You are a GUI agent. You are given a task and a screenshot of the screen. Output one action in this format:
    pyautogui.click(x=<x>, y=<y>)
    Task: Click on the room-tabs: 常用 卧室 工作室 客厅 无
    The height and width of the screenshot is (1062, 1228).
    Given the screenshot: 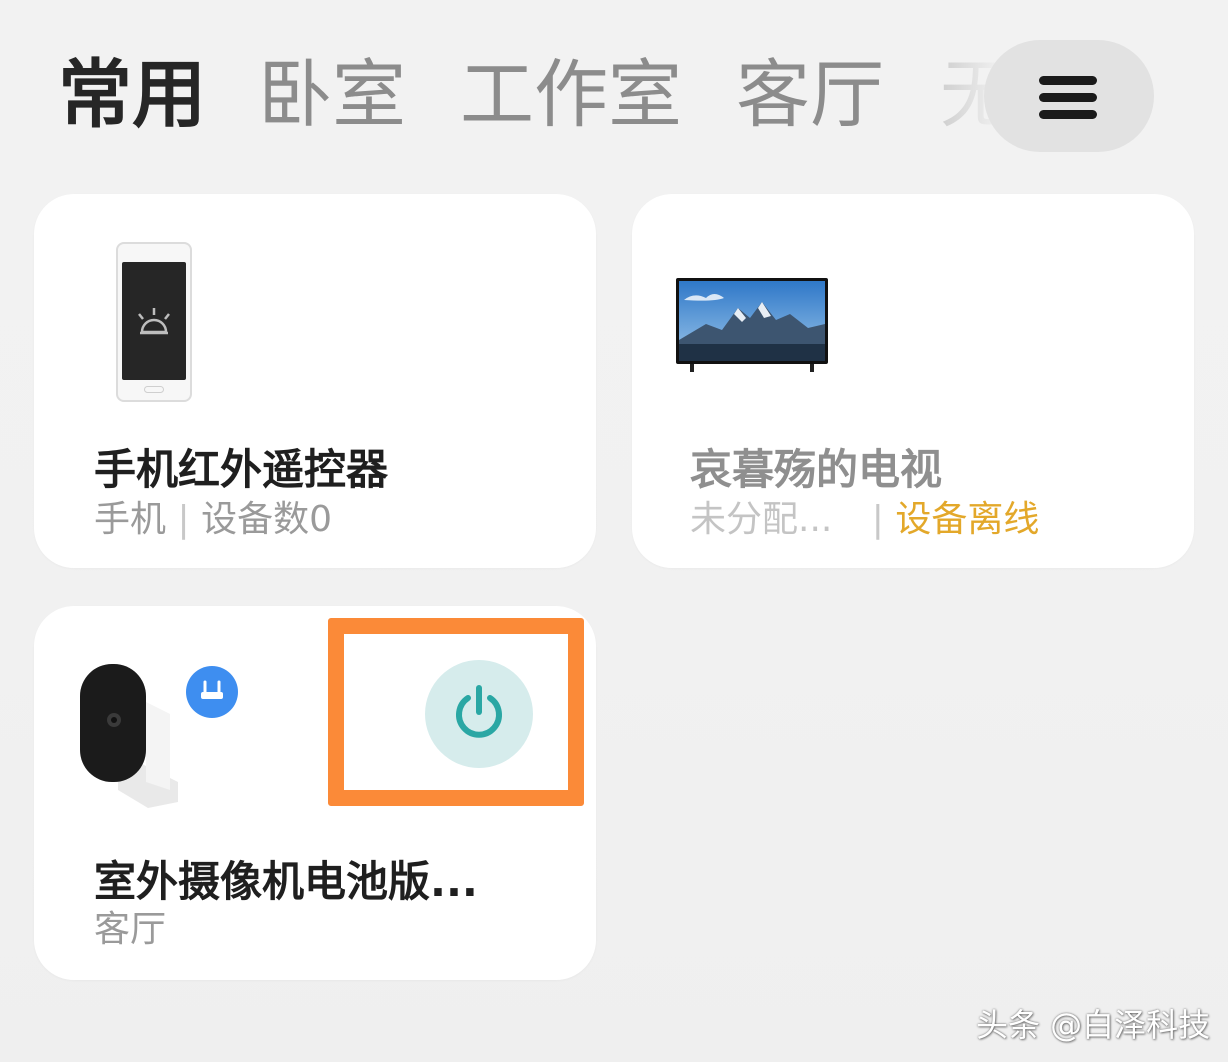 What is the action you would take?
    pyautogui.click(x=614, y=100)
    